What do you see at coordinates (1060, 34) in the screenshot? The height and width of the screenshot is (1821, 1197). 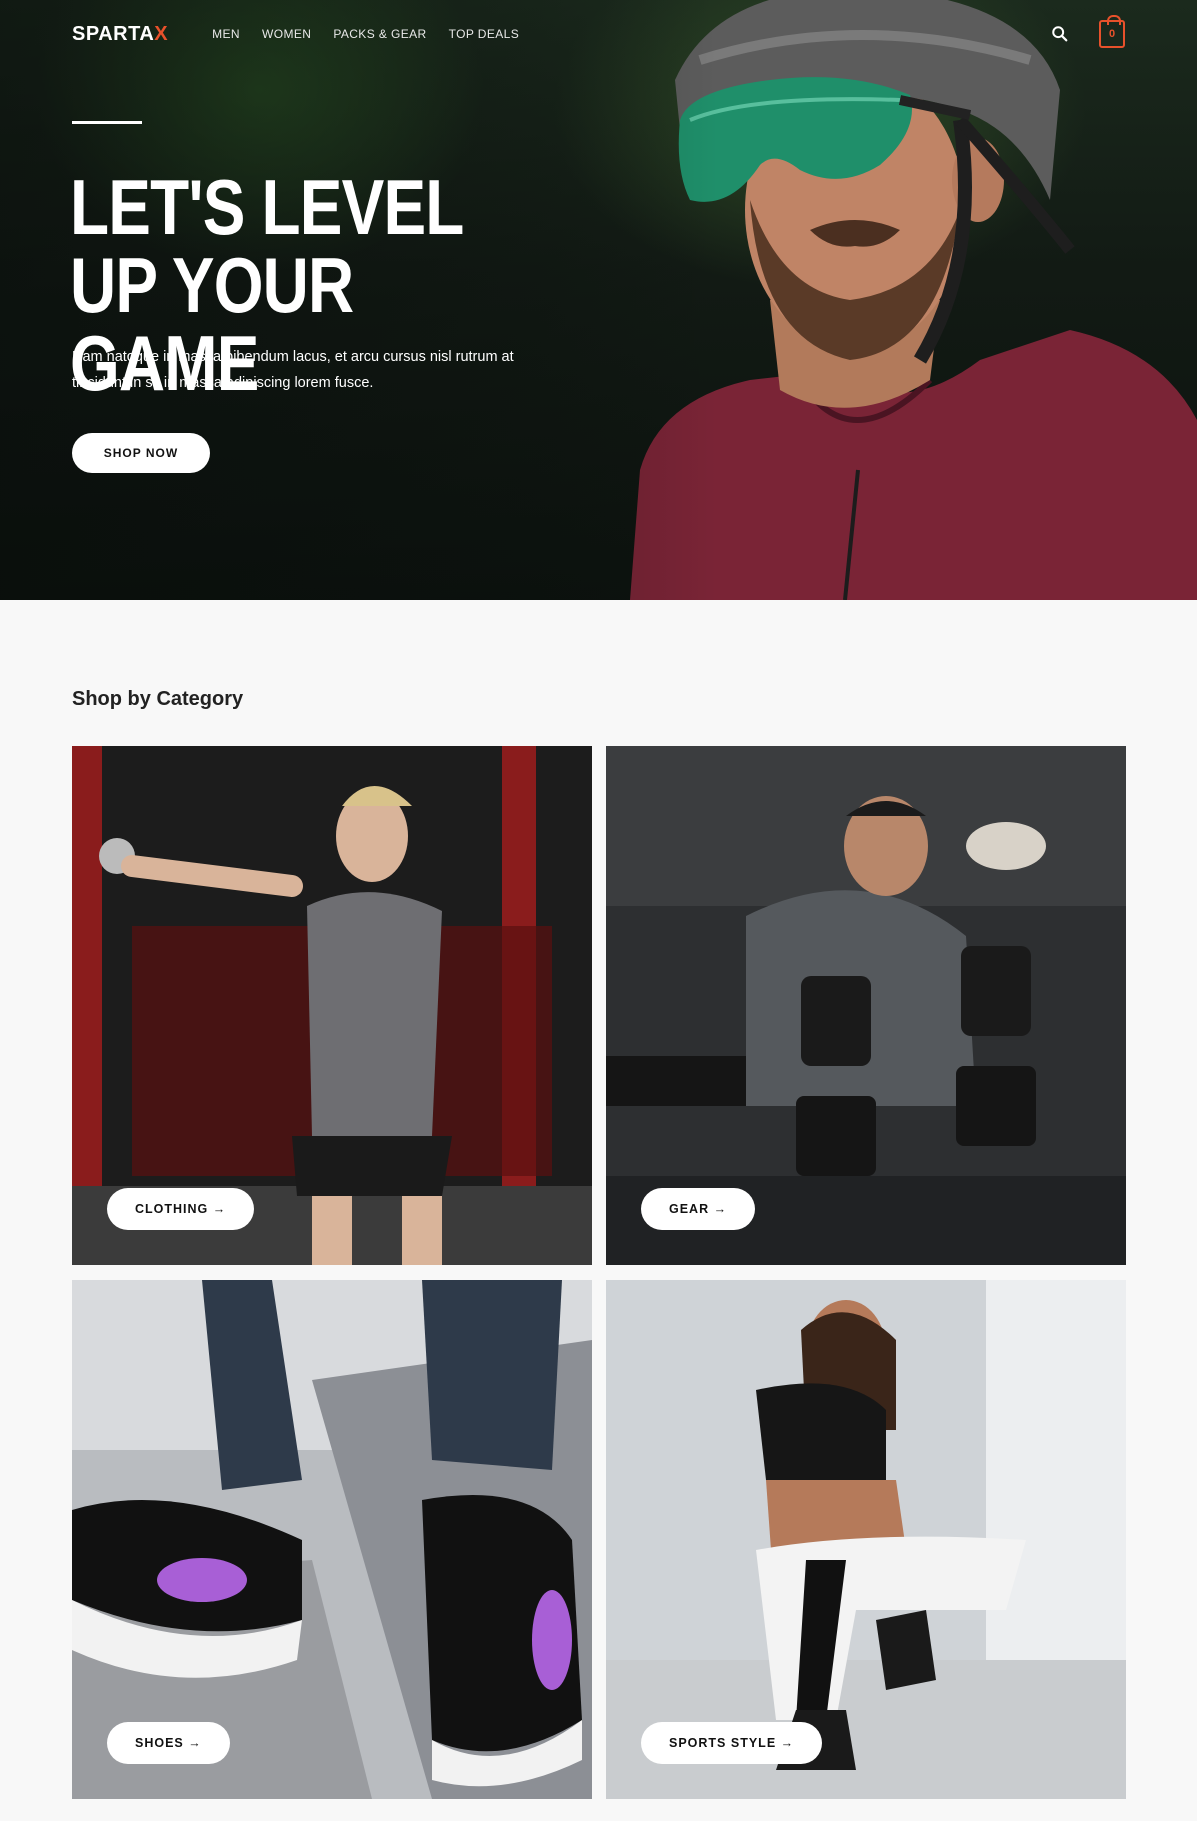 I see `search-icon` at bounding box center [1060, 34].